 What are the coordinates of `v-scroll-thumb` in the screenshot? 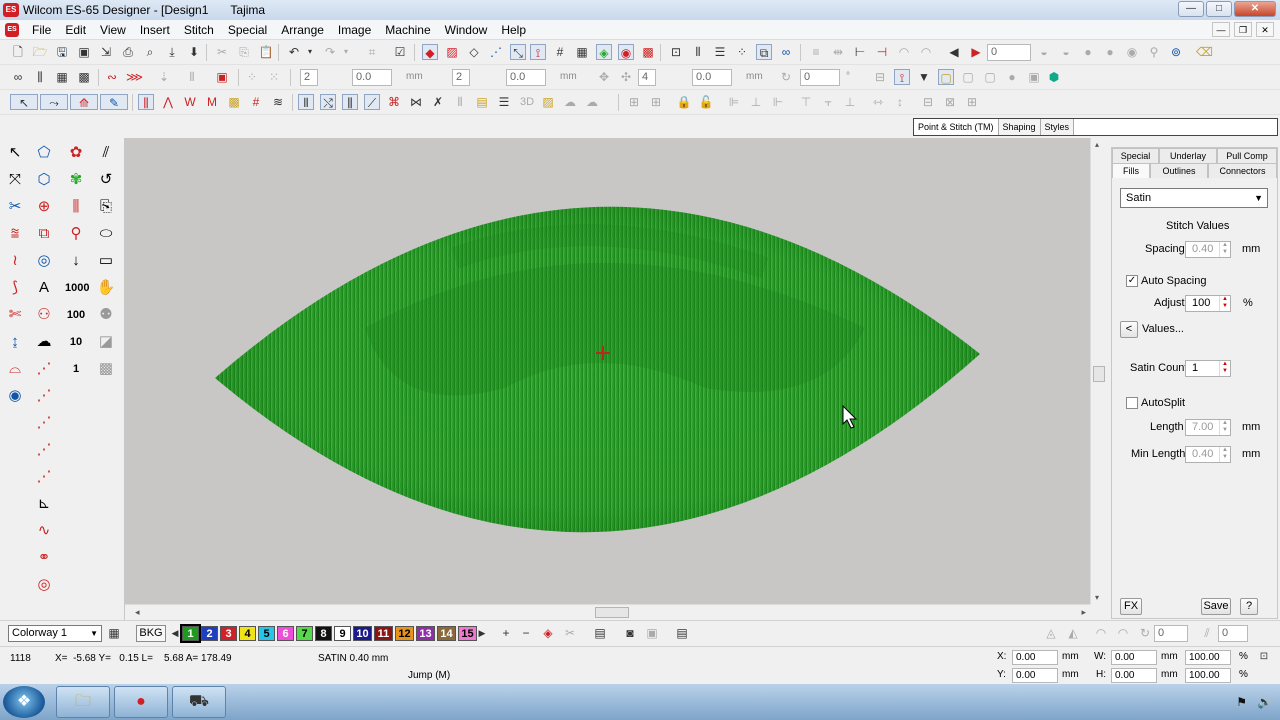 It's located at (1099, 374).